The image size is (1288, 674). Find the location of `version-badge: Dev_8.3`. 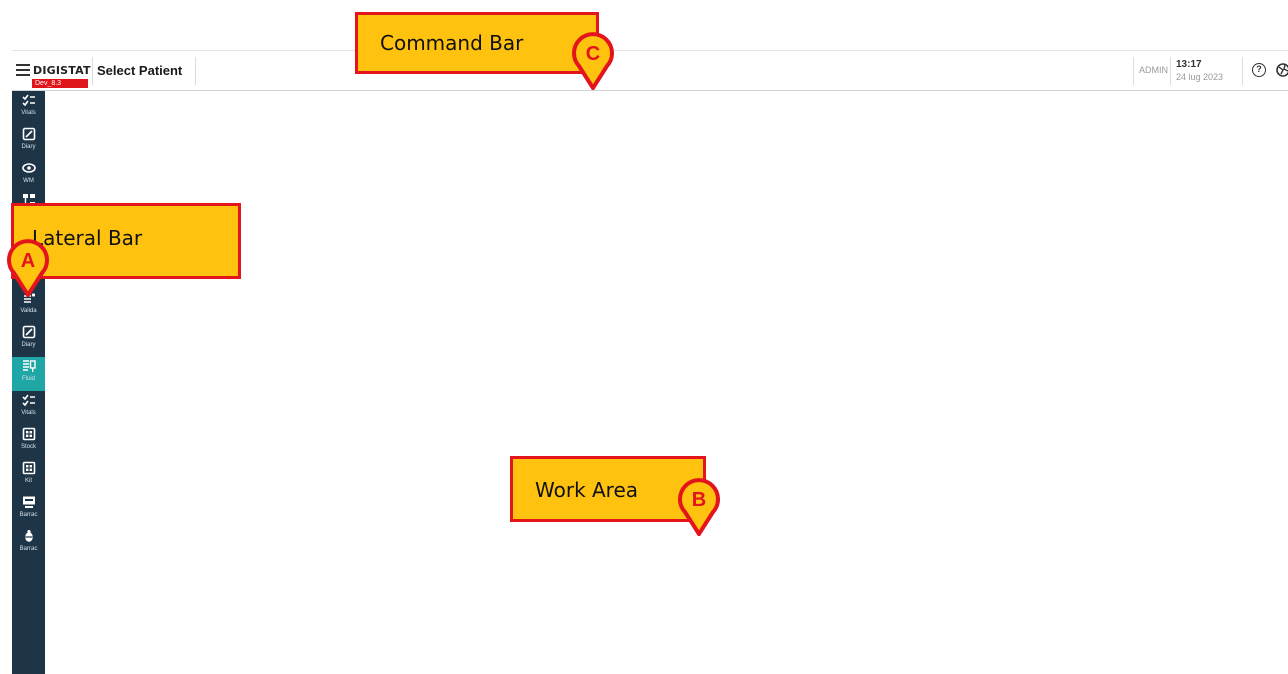

version-badge: Dev_8.3 is located at coordinates (60, 83).